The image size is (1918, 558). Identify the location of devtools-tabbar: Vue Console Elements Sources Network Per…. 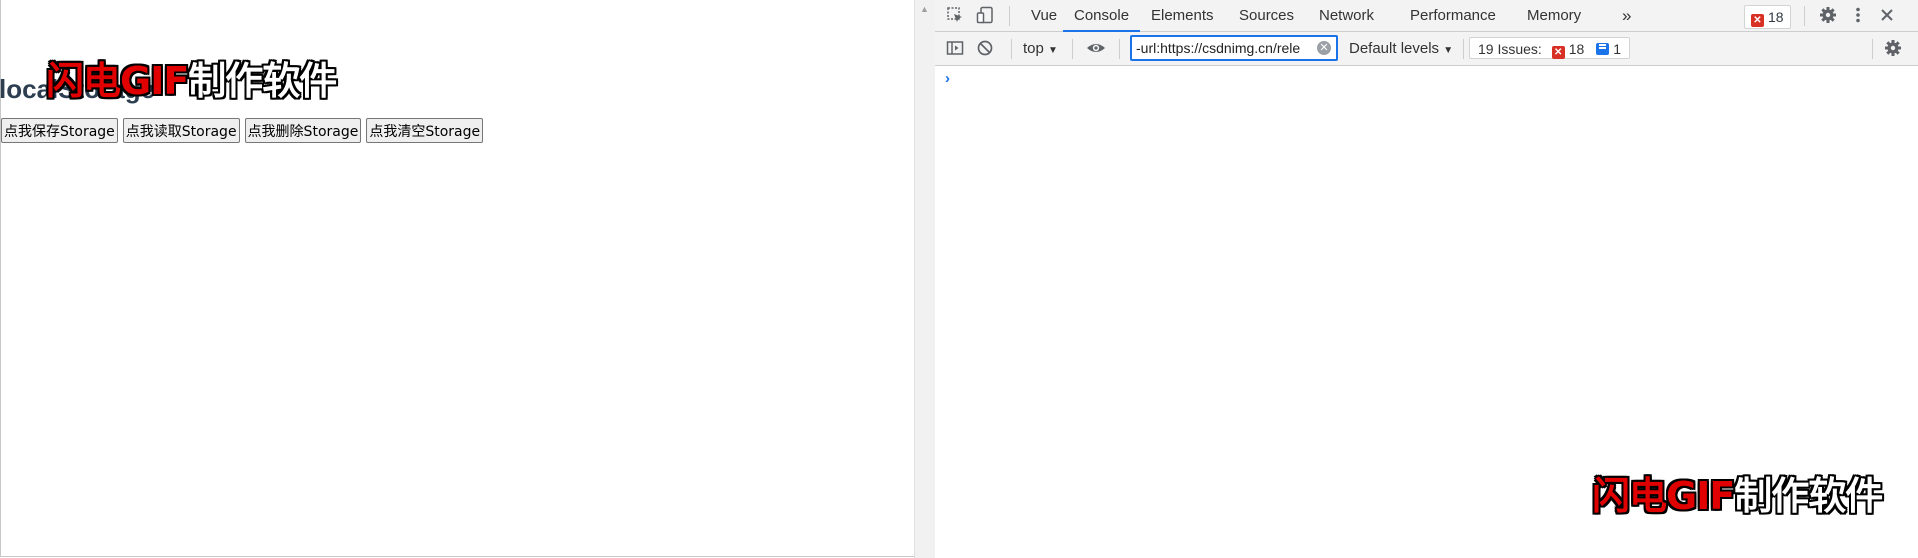
(1426, 16).